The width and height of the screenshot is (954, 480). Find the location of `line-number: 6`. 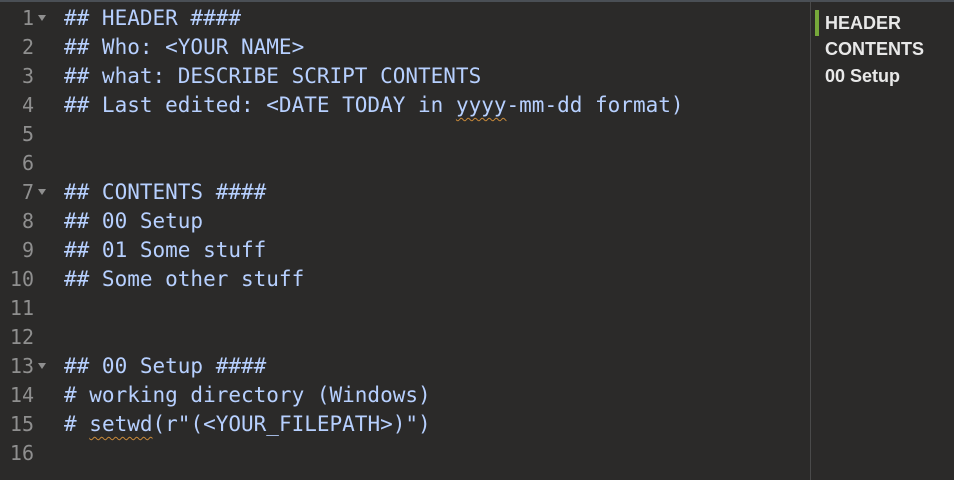

line-number: 6 is located at coordinates (27, 163).